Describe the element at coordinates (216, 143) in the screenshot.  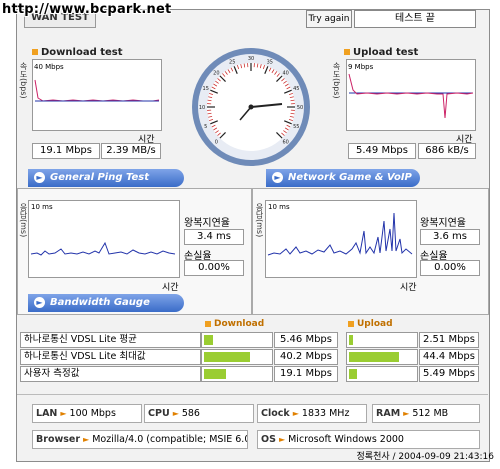
I see `gauge-tick-label: 0` at that location.